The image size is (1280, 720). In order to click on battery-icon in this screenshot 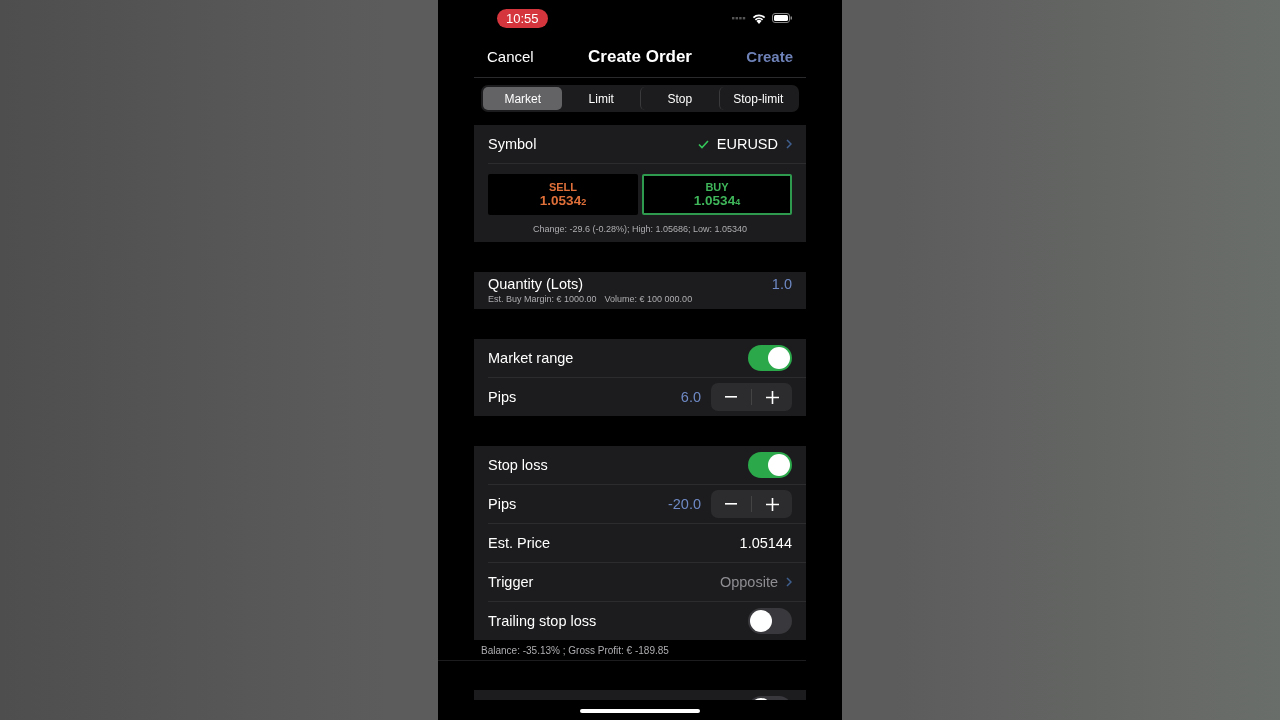, I will do `click(782, 18)`.